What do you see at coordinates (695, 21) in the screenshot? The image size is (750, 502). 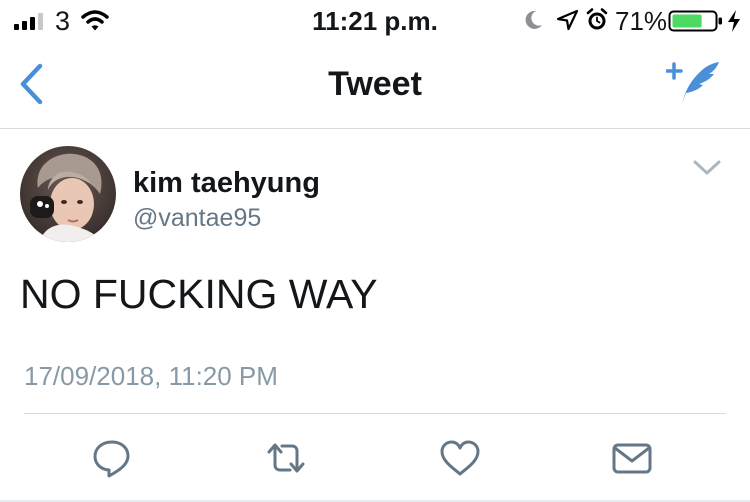 I see `battery-icon` at bounding box center [695, 21].